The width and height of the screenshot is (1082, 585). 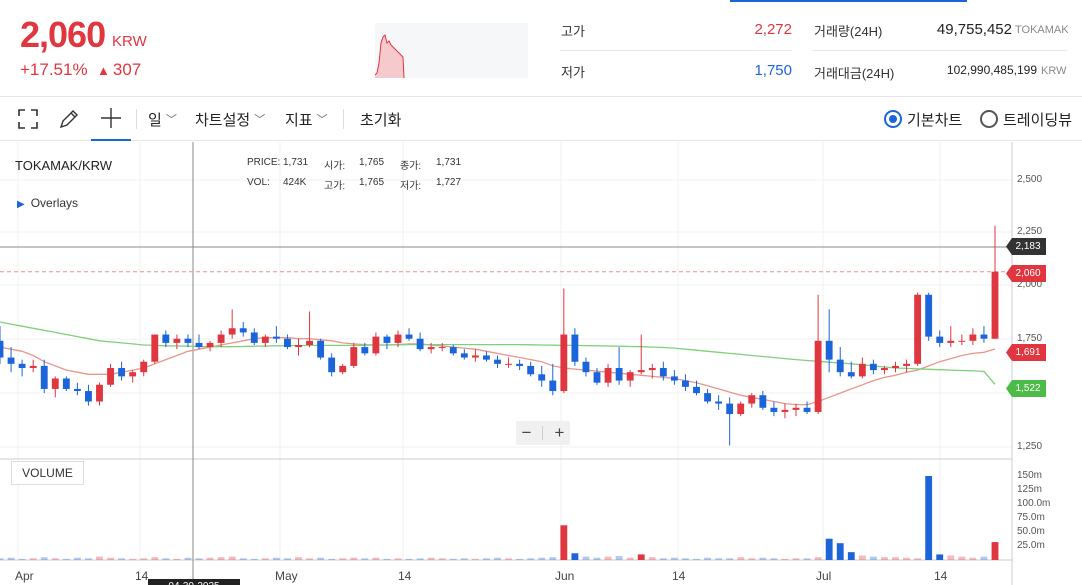 What do you see at coordinates (155, 120) in the screenshot?
I see `period-label: 일` at bounding box center [155, 120].